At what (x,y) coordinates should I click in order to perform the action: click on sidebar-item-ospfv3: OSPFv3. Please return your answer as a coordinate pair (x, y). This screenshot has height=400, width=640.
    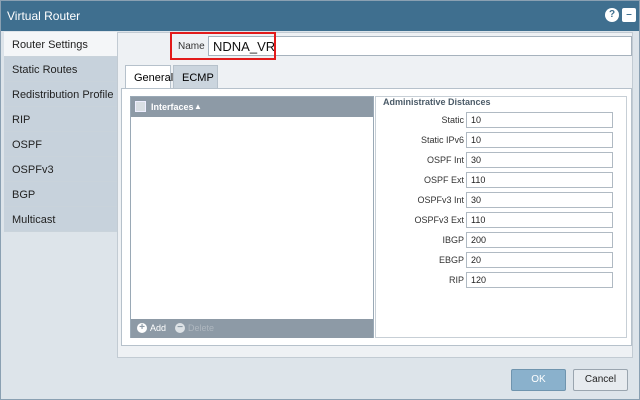
    Looking at the image, I should click on (60, 169).